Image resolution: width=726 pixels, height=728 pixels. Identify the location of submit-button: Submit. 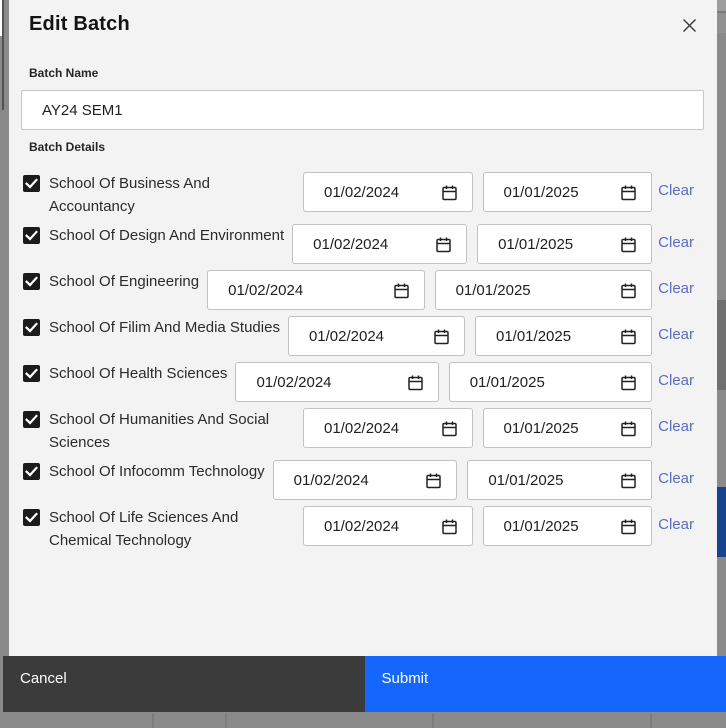
(545, 684).